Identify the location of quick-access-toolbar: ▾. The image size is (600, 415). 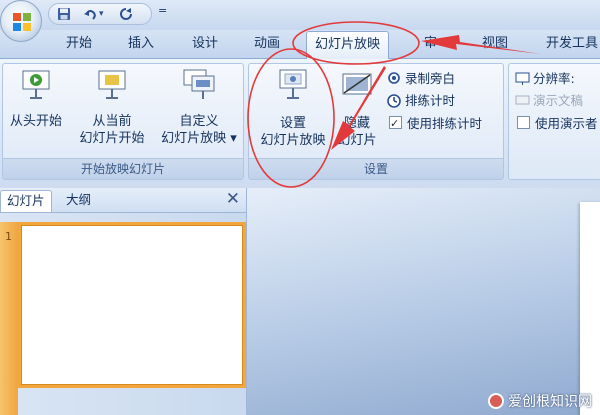
(100, 14).